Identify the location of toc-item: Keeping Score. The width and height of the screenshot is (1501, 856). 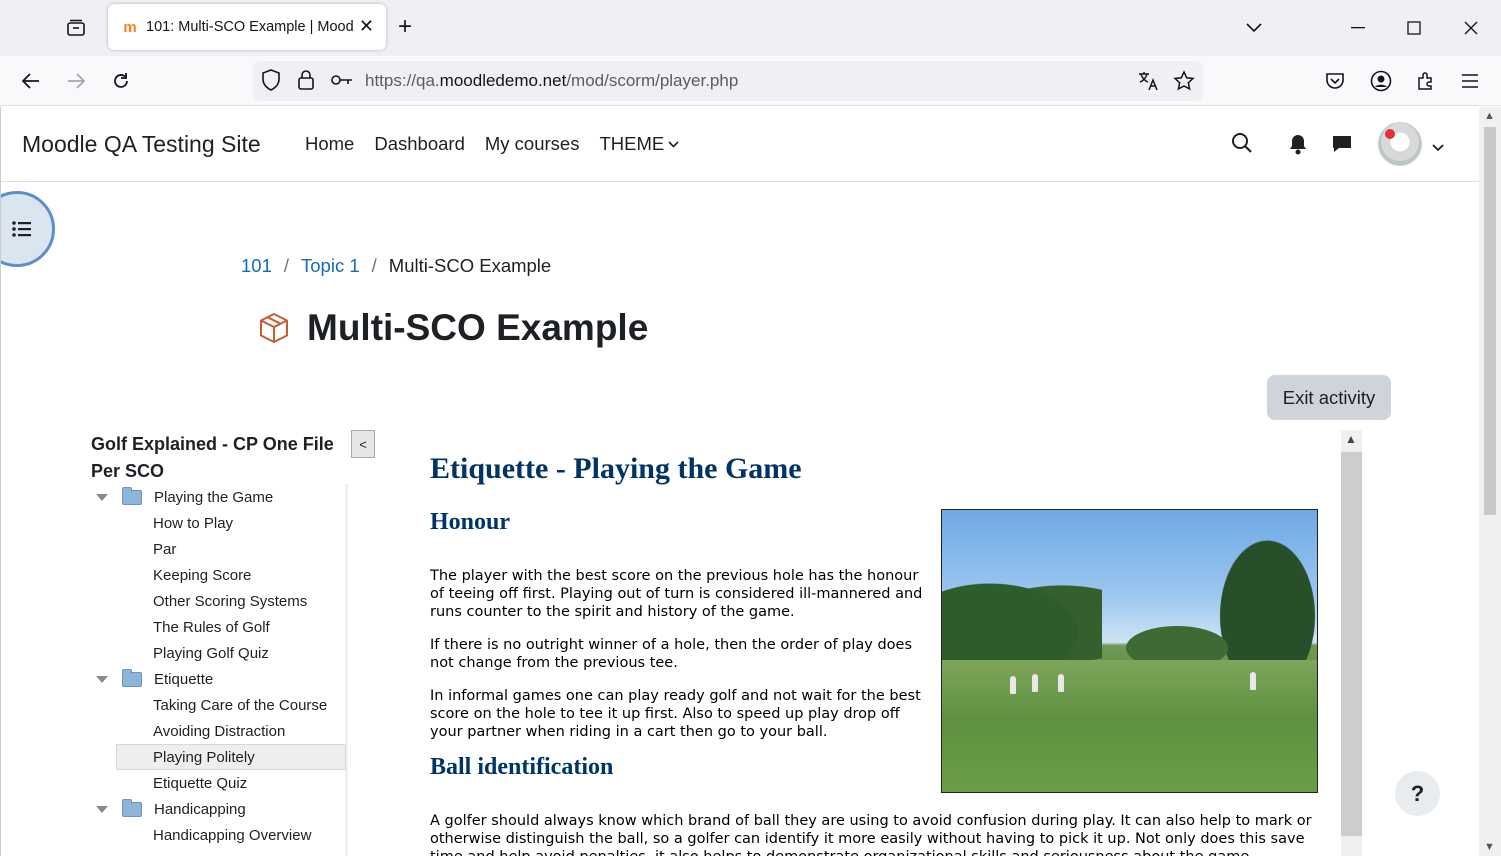
(218, 575).